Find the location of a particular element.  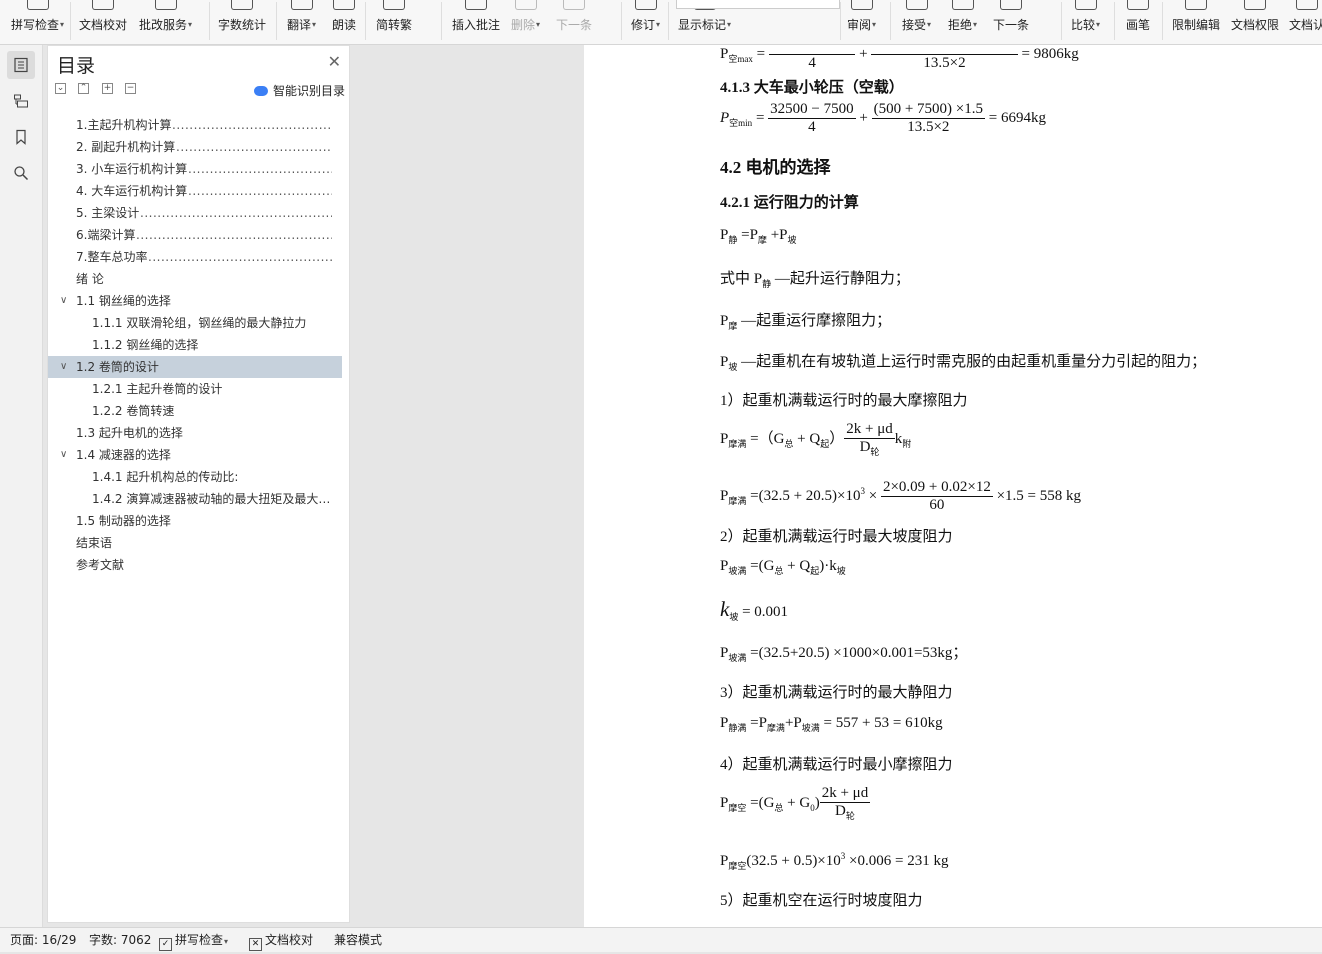

toc-item: 1.2.1 主起升卷筒的设计 is located at coordinates (199, 389).